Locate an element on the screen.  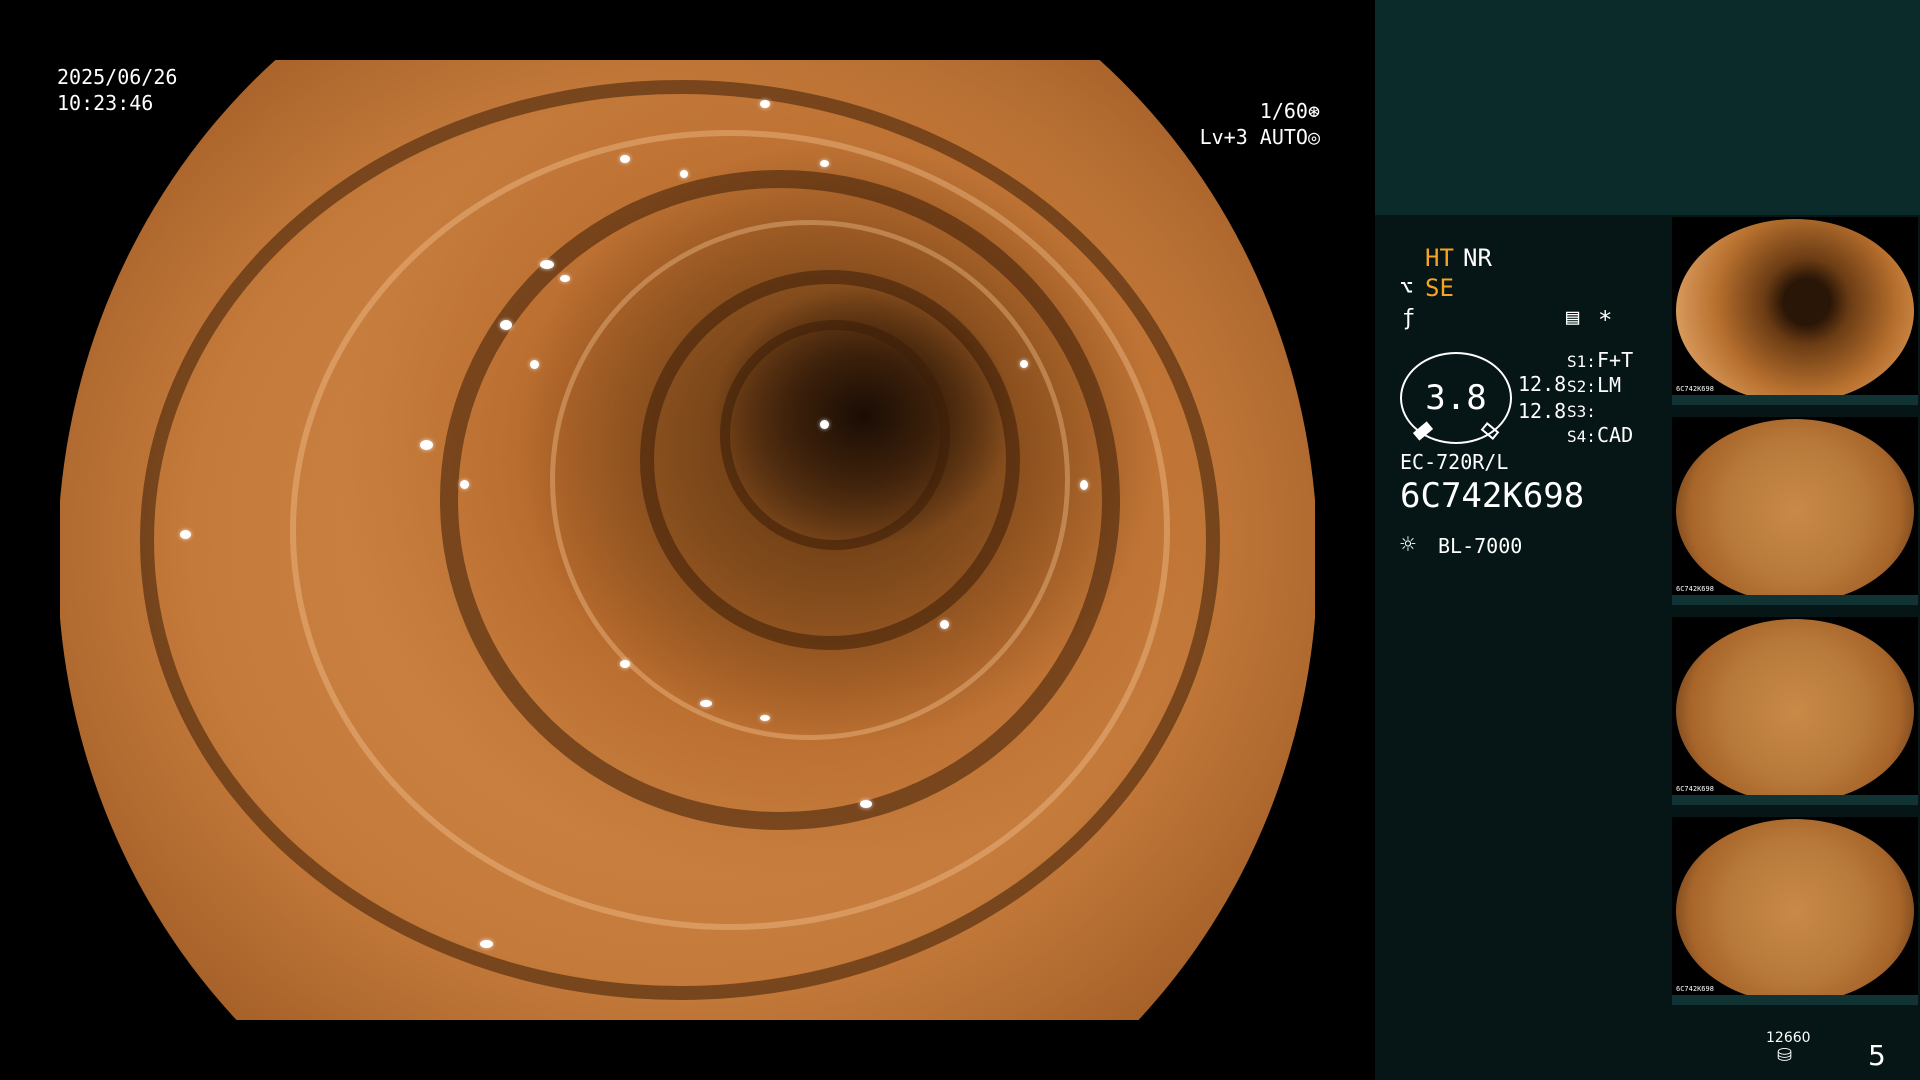
color-mode-icon: ƒ is located at coordinates (1409, 318).